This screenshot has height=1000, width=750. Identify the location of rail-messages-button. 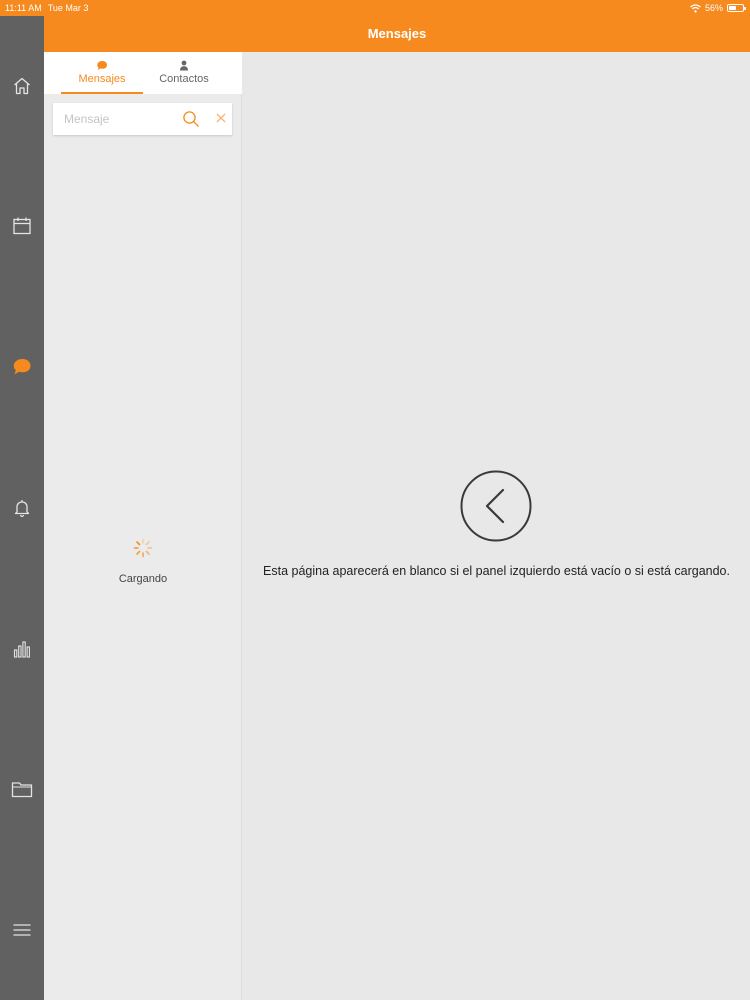
(22, 367).